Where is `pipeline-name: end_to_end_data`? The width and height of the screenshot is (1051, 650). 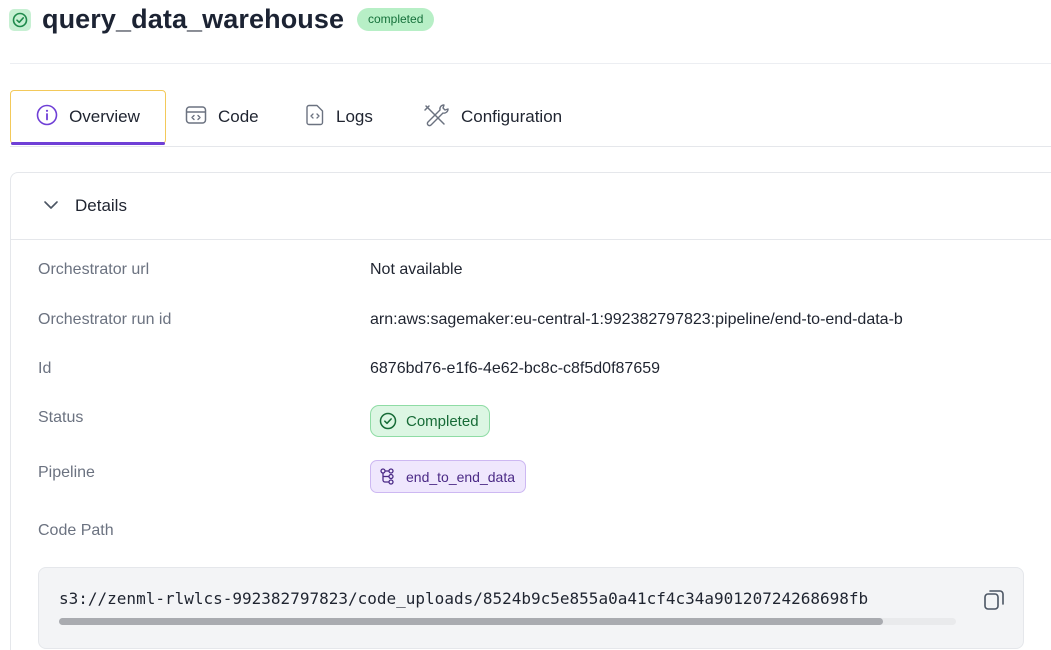 pipeline-name: end_to_end_data is located at coordinates (460, 476).